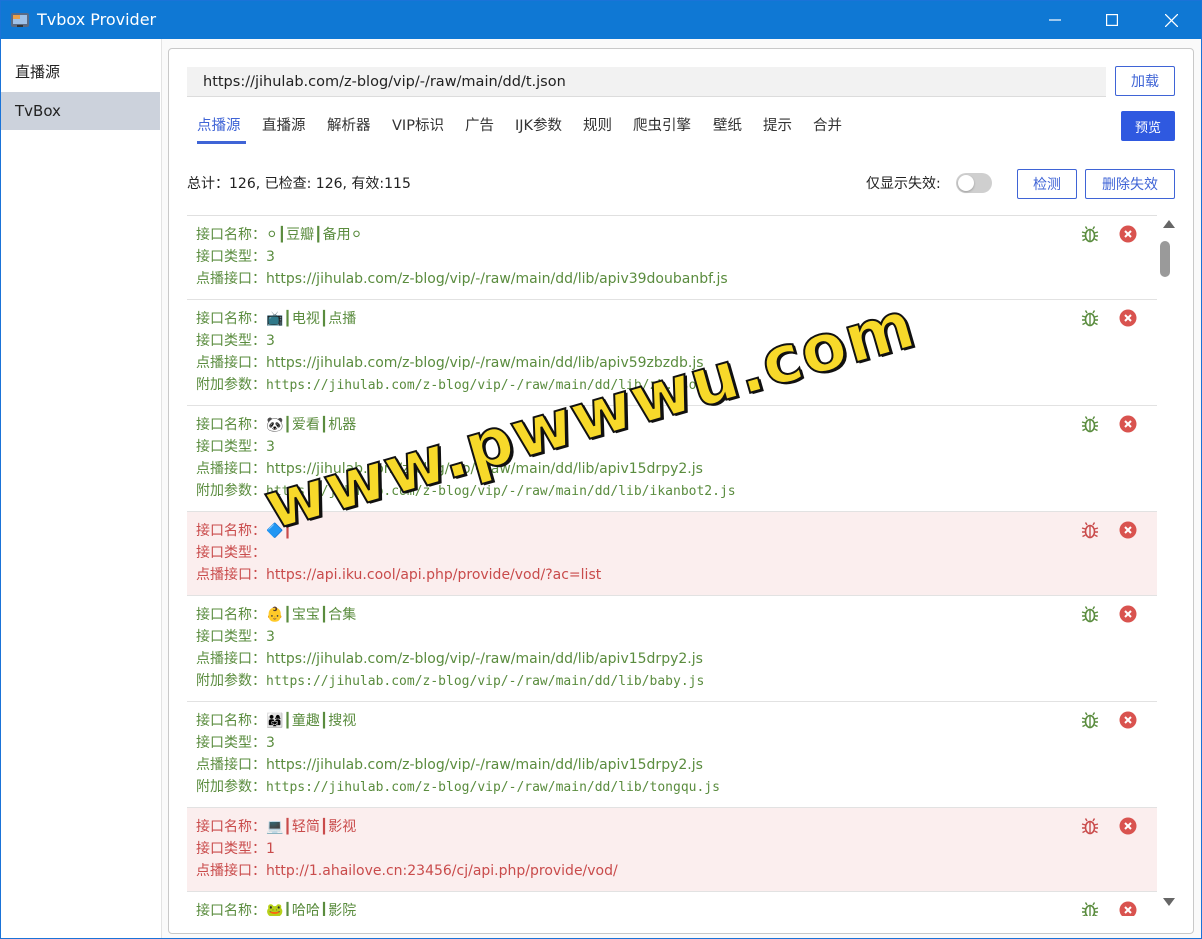 Image resolution: width=1202 pixels, height=939 pixels. I want to click on check-button: 检测, so click(1047, 184).